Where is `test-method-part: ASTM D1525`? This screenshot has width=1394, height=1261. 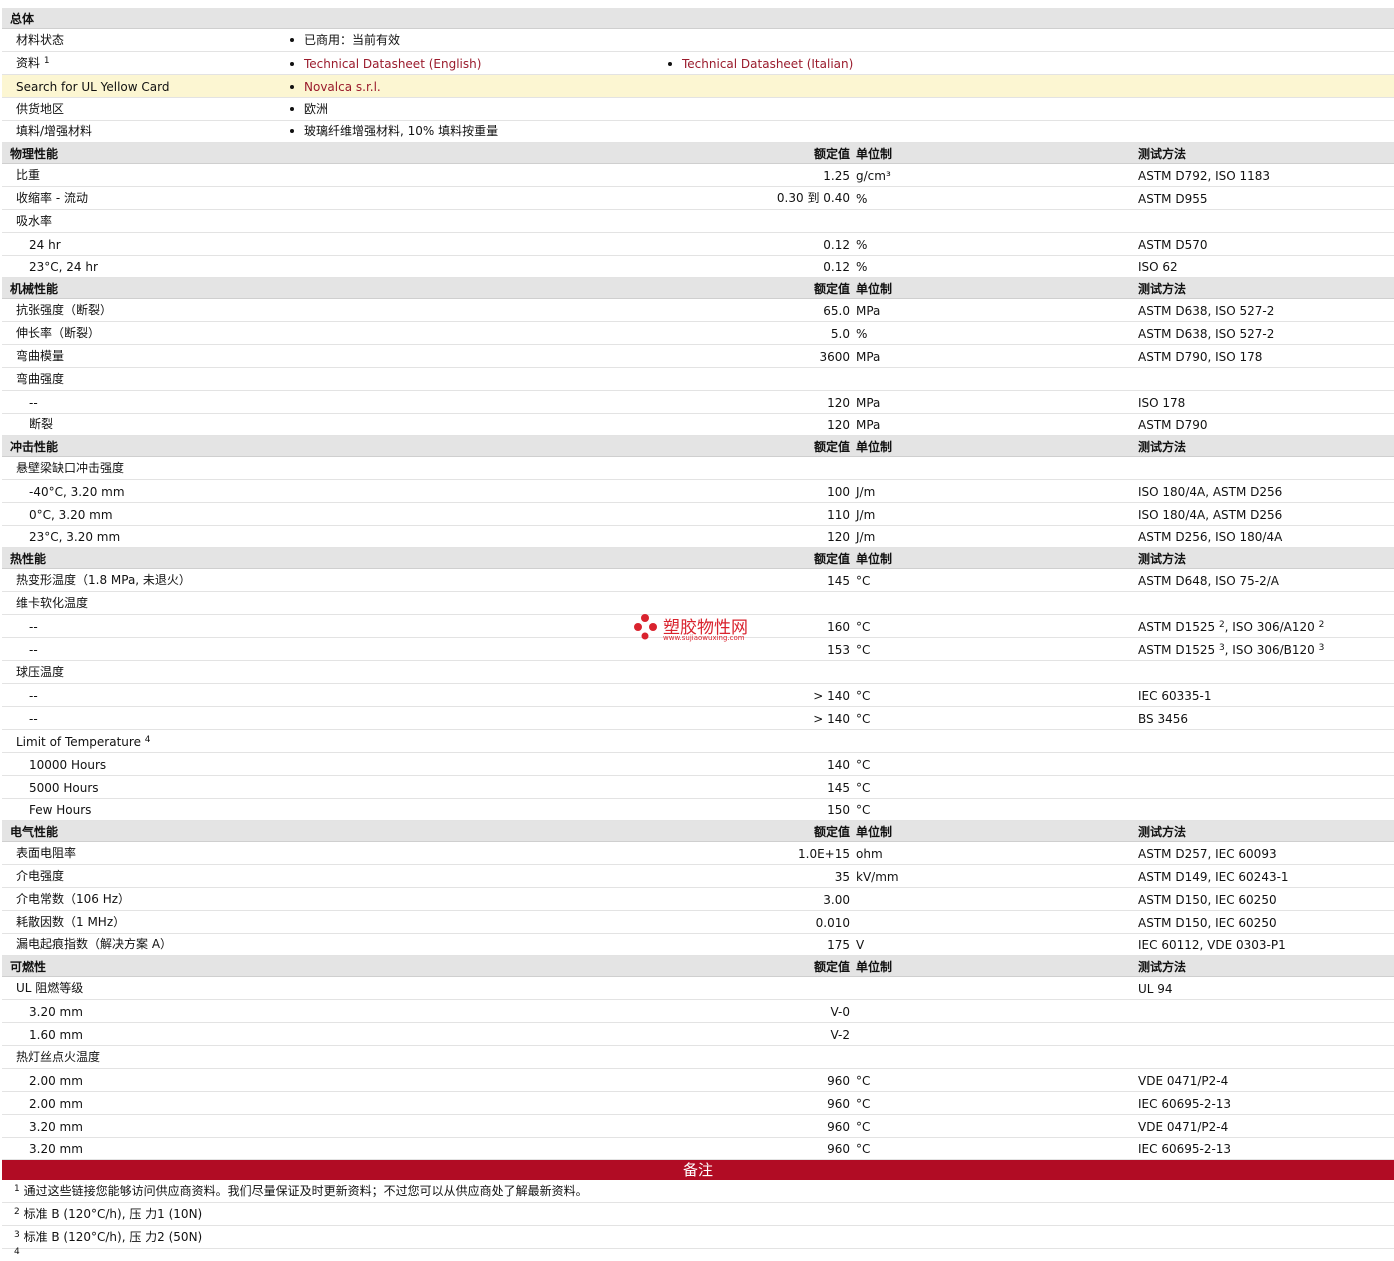 test-method-part: ASTM D1525 is located at coordinates (1177, 650).